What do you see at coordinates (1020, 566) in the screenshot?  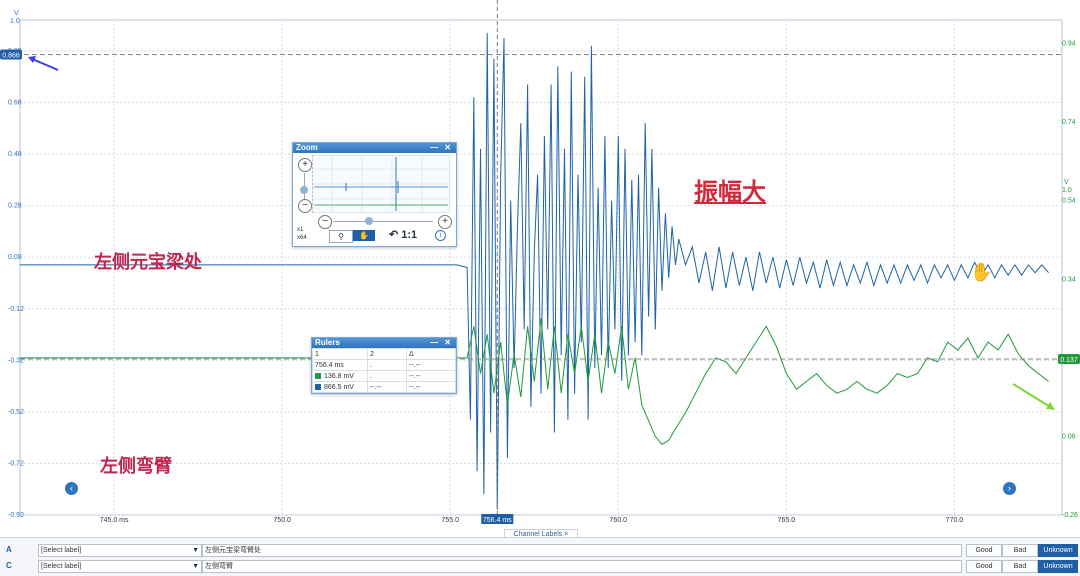 I see `bad-button-c: Bad` at bounding box center [1020, 566].